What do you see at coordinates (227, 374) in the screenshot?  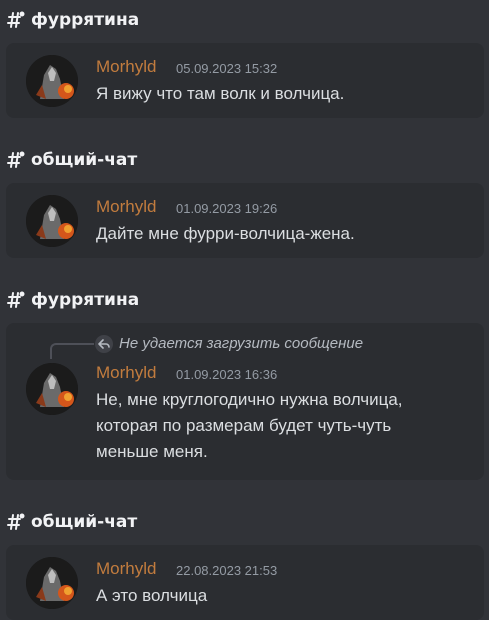 I see `timestamp: 01.09.2023 16:36` at bounding box center [227, 374].